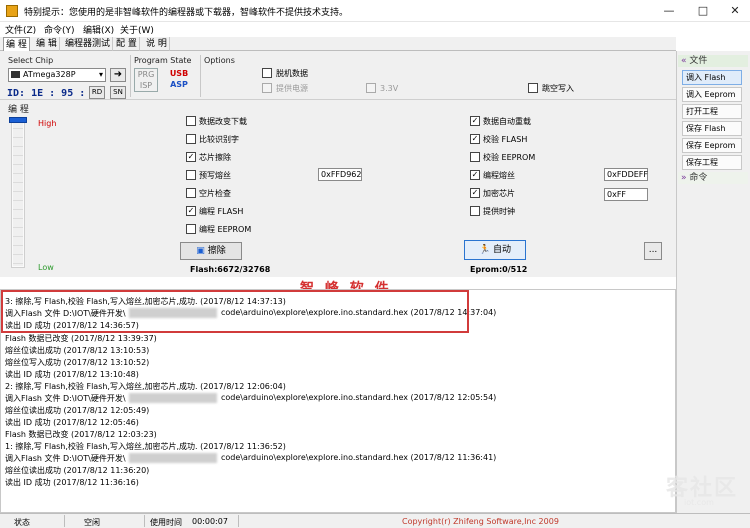  I want to click on open-project-button: 打开工程, so click(712, 111).